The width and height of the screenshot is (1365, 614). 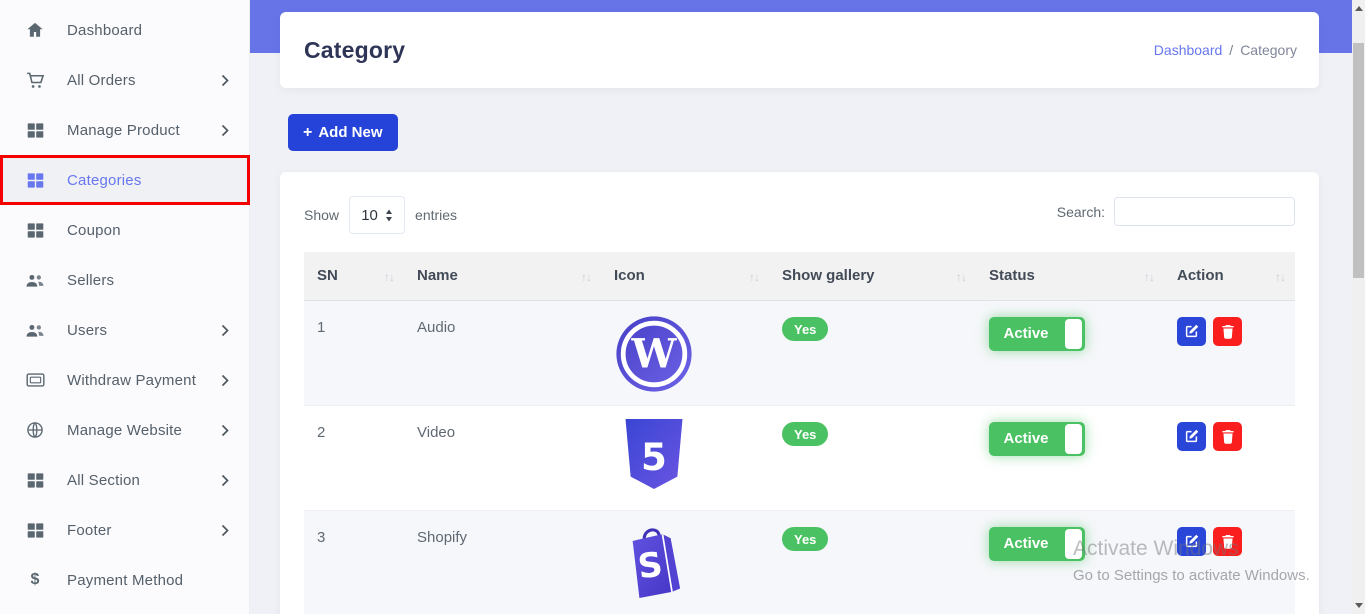 What do you see at coordinates (124, 230) in the screenshot?
I see `sidebar-item-coupon: Coupon` at bounding box center [124, 230].